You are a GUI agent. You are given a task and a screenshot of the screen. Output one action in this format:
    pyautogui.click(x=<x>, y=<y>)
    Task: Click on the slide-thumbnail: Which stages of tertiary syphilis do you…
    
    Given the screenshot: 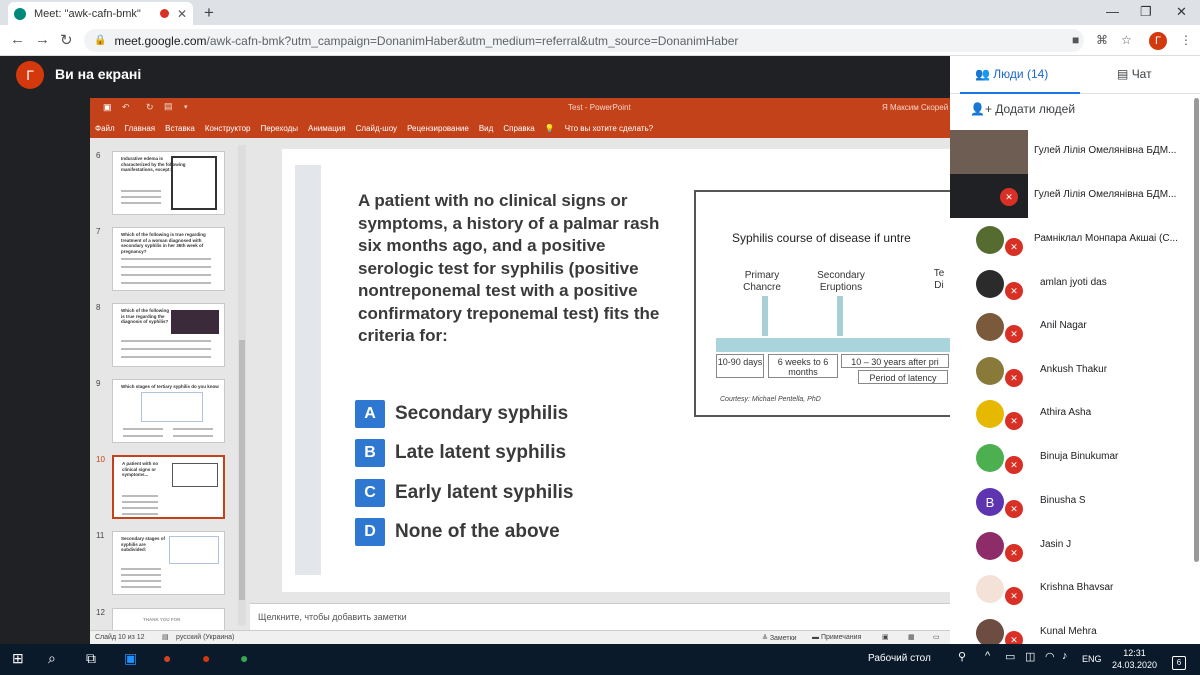 What is the action you would take?
    pyautogui.click(x=168, y=411)
    